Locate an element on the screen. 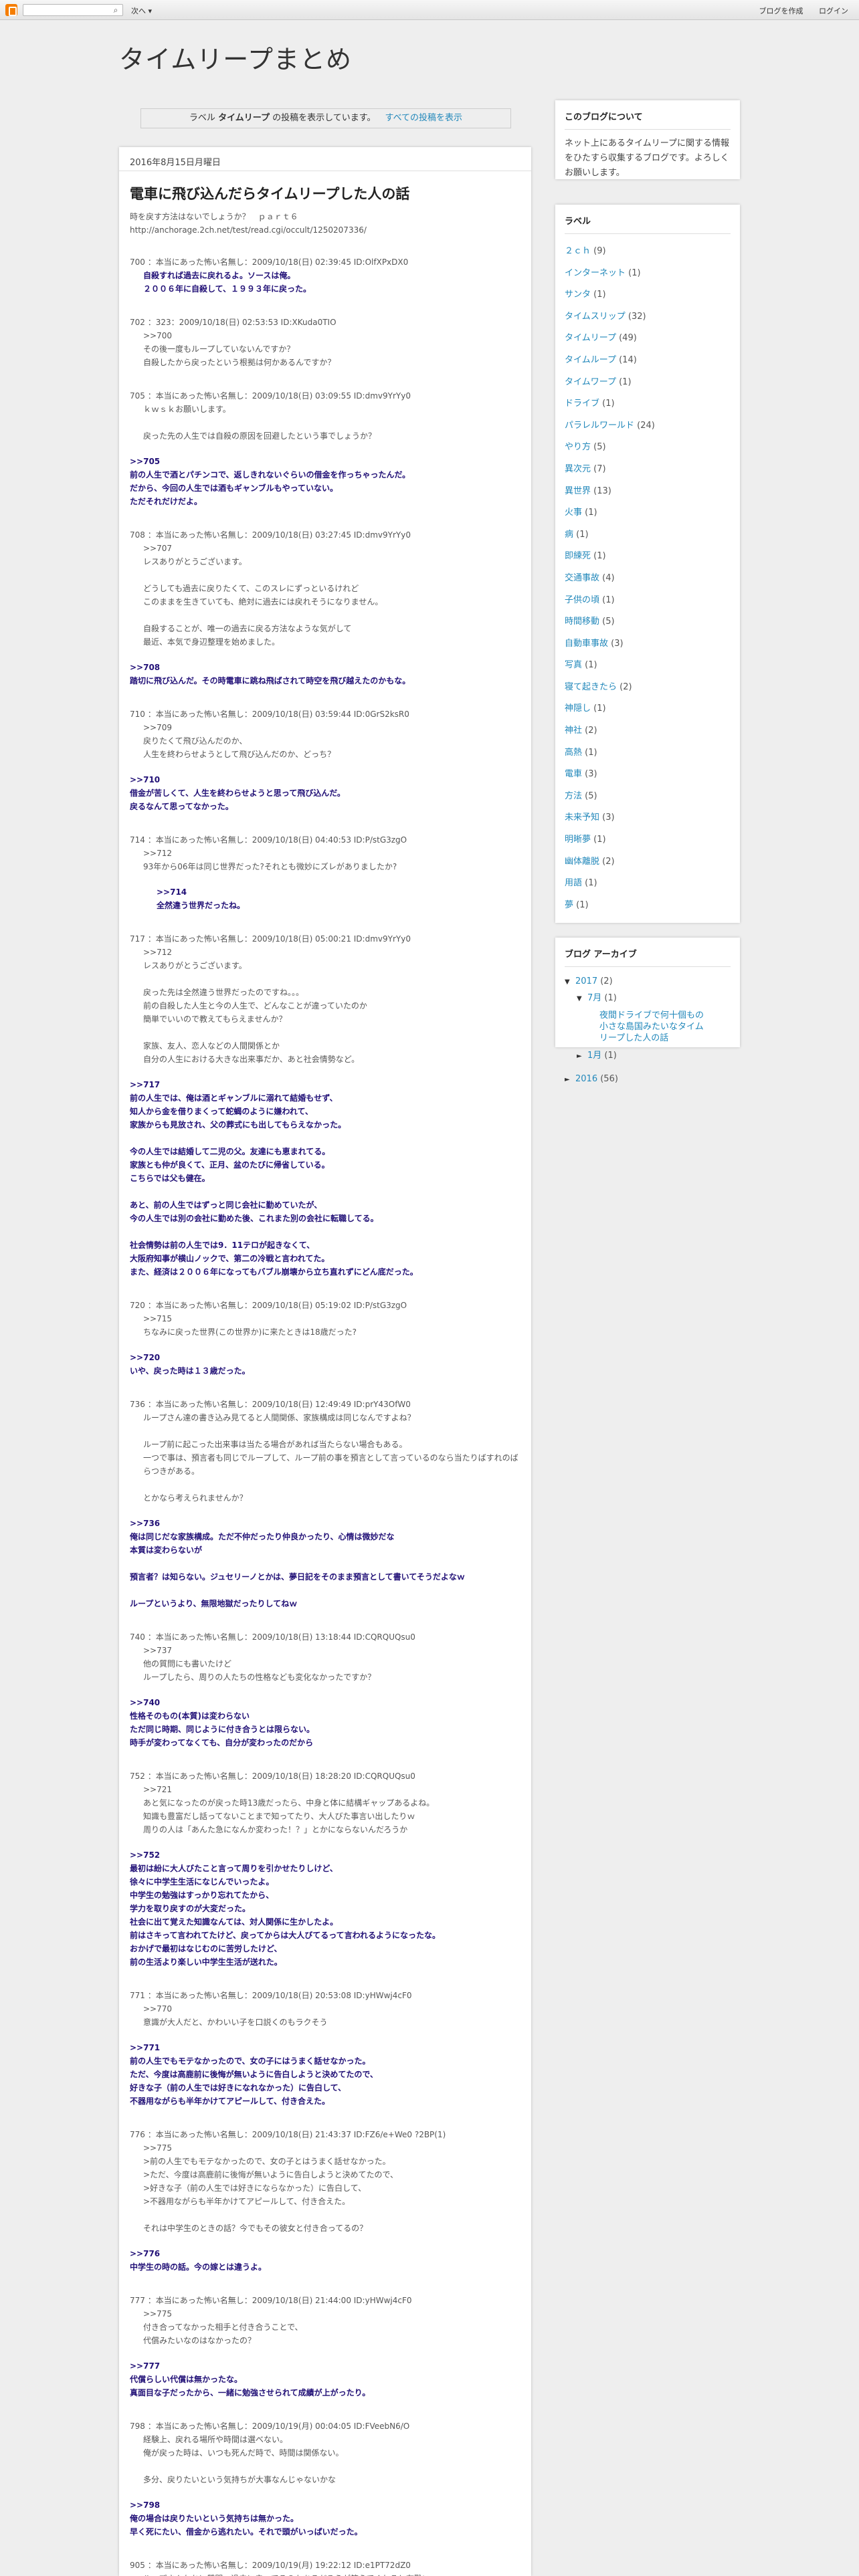  archive-post-item: 夜間ドライブで何十個もの小さな島国みたいなタイムリープした人の話 is located at coordinates (635, 1027).